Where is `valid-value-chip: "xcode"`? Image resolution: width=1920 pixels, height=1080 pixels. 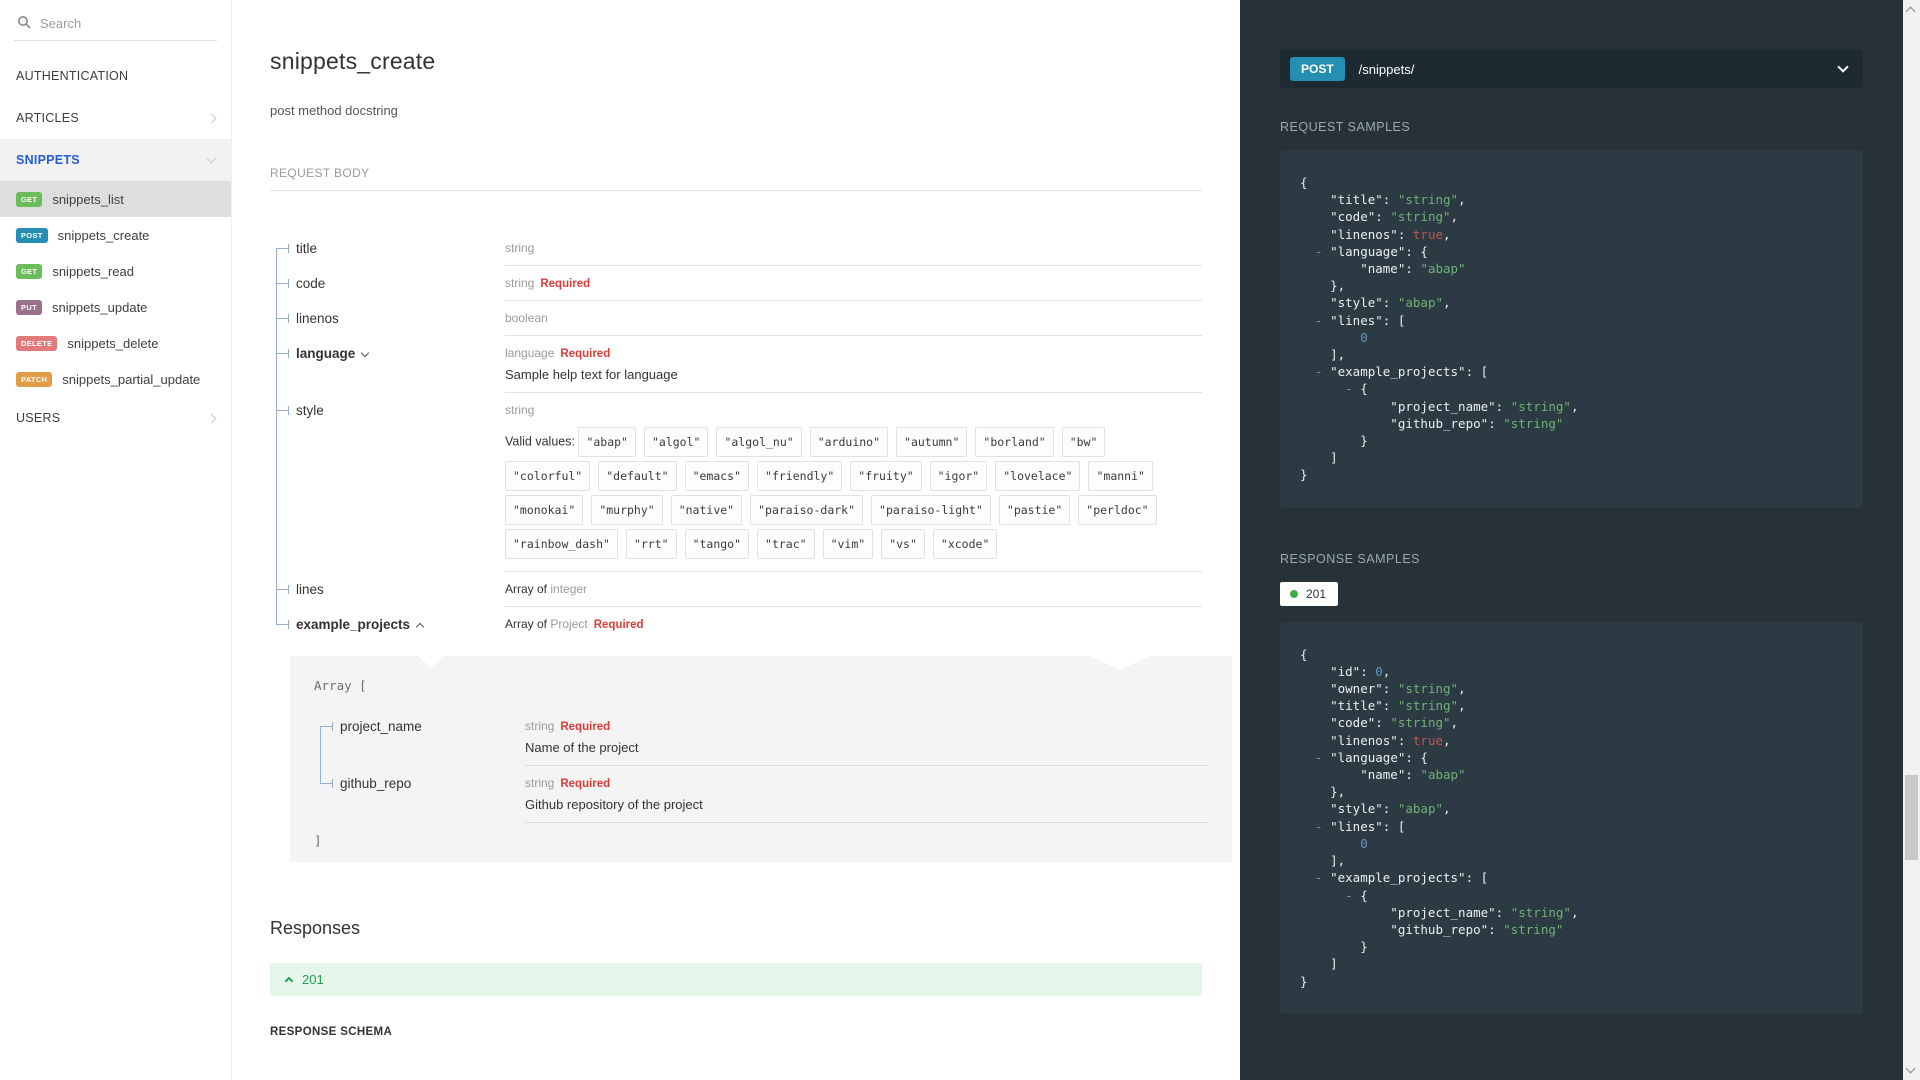 valid-value-chip: "xcode" is located at coordinates (965, 544).